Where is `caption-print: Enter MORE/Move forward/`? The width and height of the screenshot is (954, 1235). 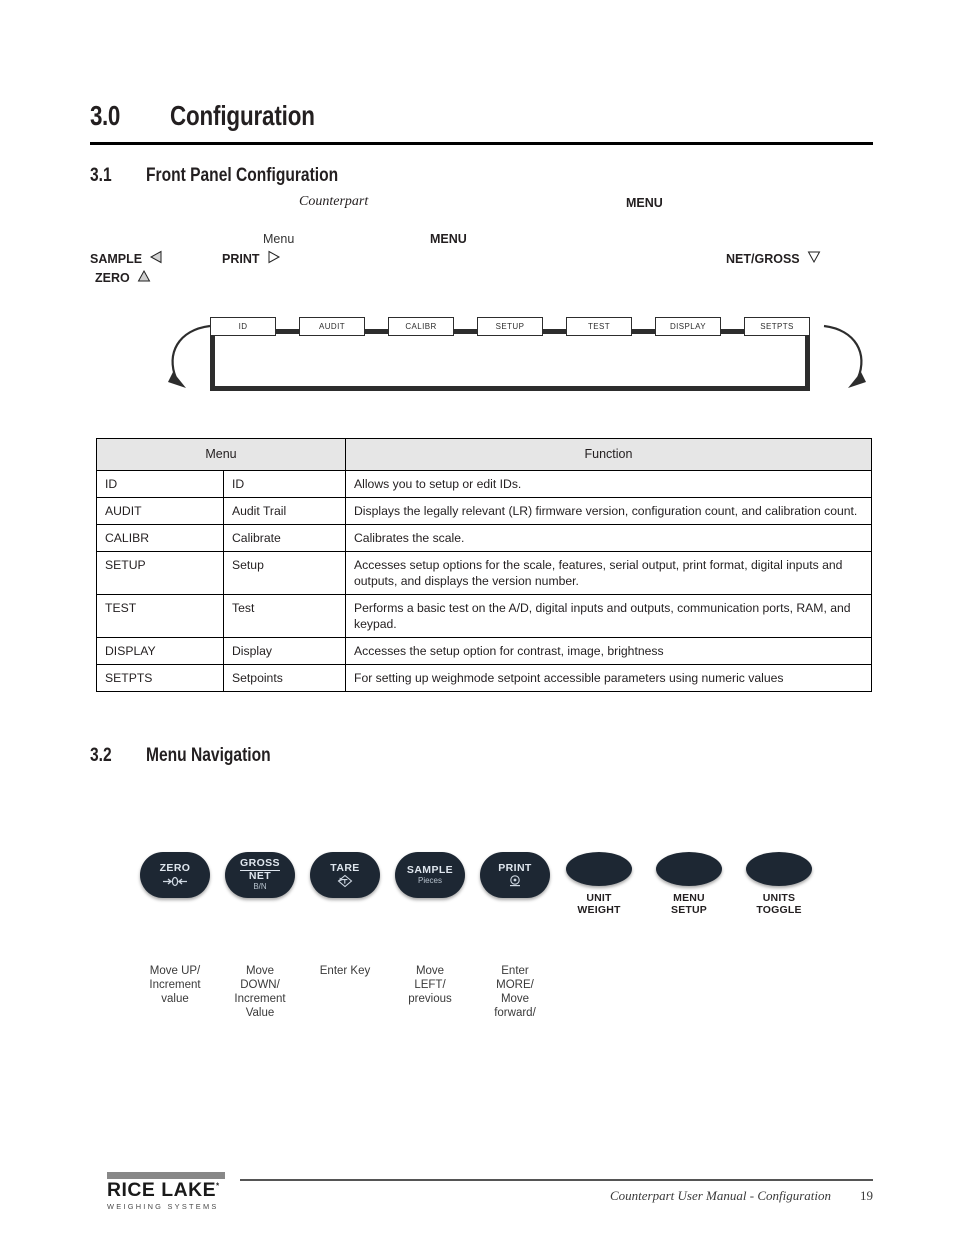 caption-print: Enter MORE/Move forward/ is located at coordinates (515, 992).